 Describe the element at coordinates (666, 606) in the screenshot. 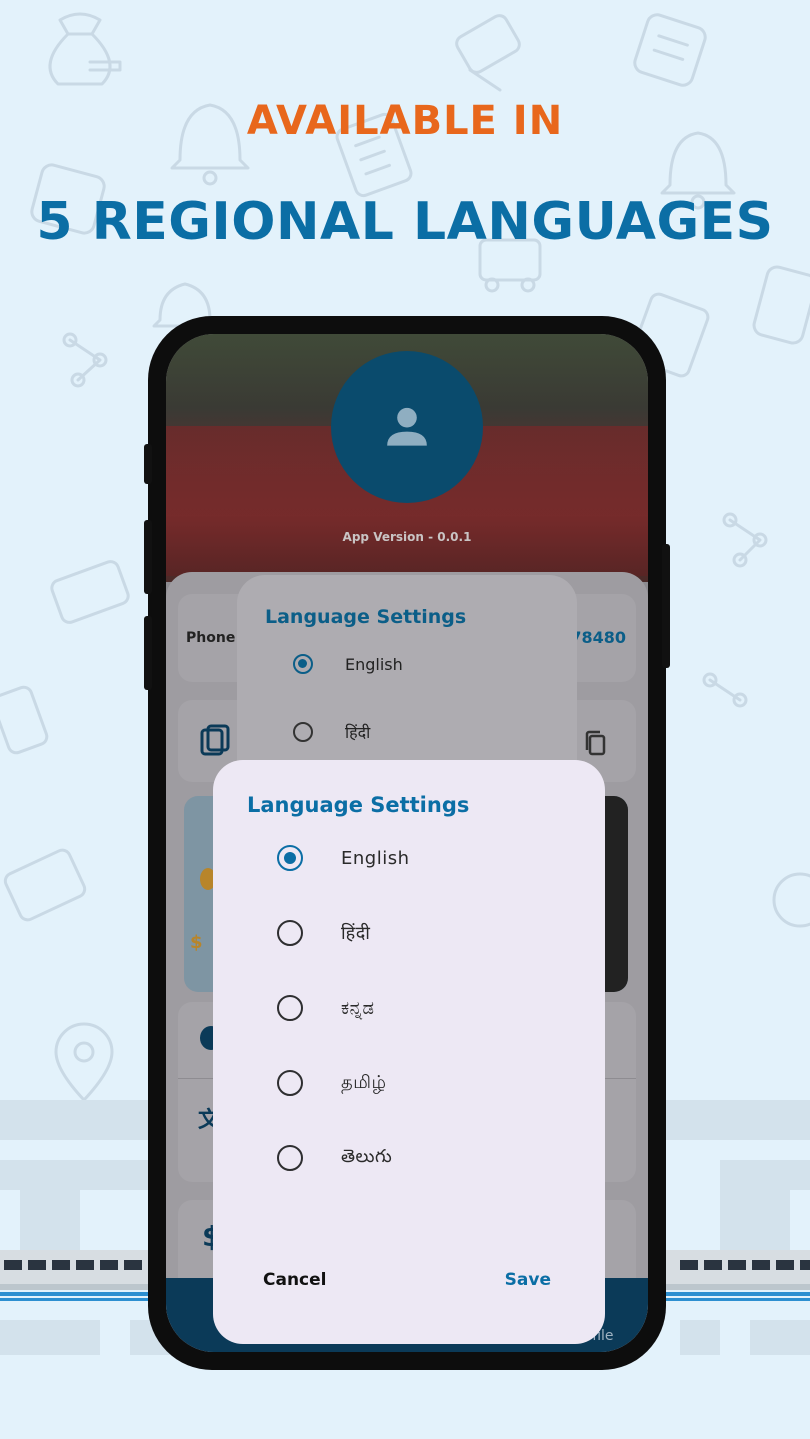

I see `phone-power-button` at that location.